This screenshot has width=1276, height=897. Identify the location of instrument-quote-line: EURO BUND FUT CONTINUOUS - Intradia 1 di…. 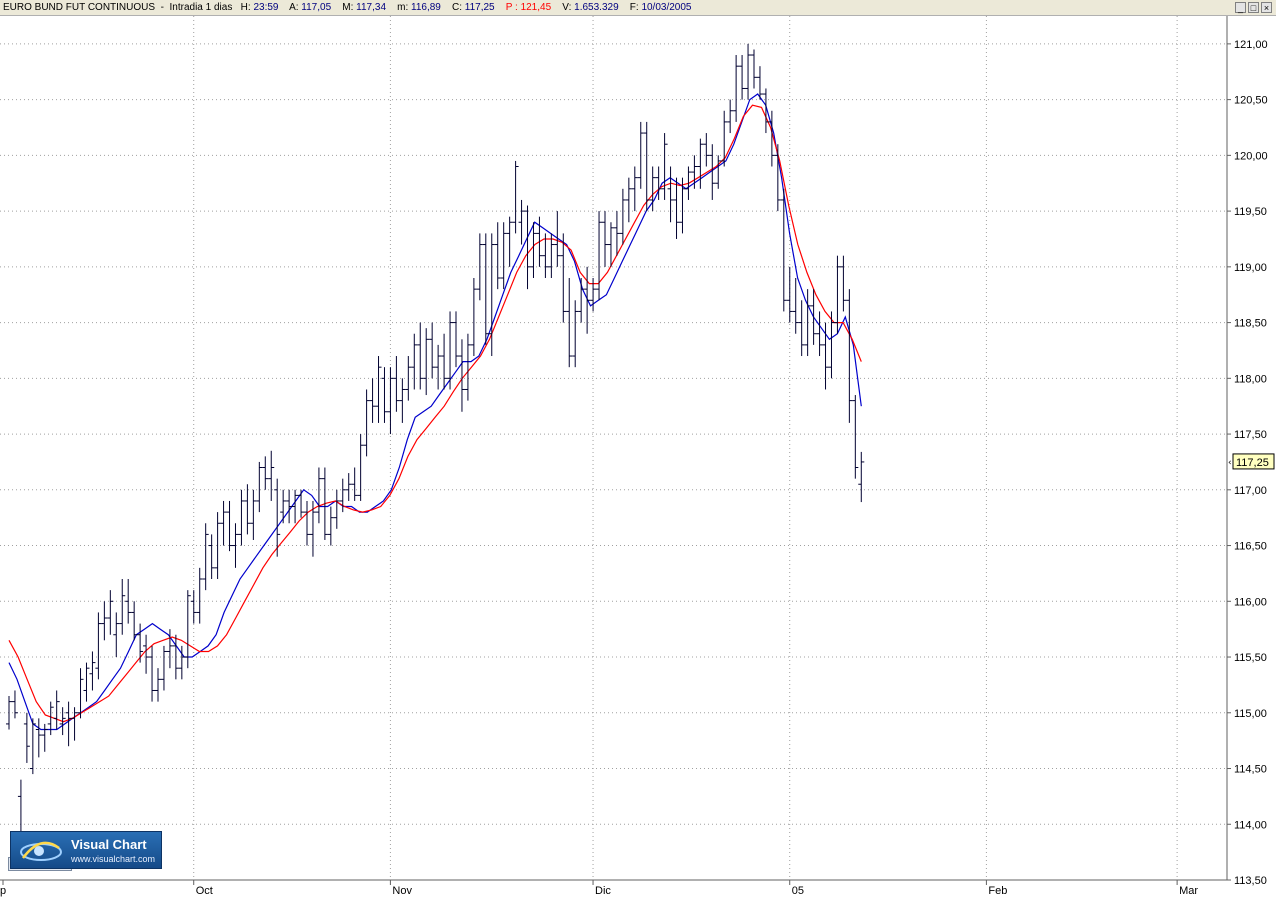
(347, 7).